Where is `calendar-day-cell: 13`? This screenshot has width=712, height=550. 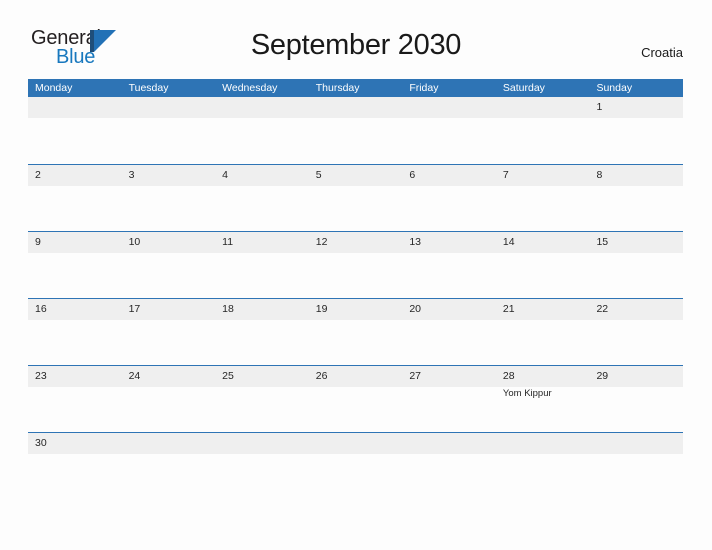
calendar-day-cell: 13 is located at coordinates (449, 265).